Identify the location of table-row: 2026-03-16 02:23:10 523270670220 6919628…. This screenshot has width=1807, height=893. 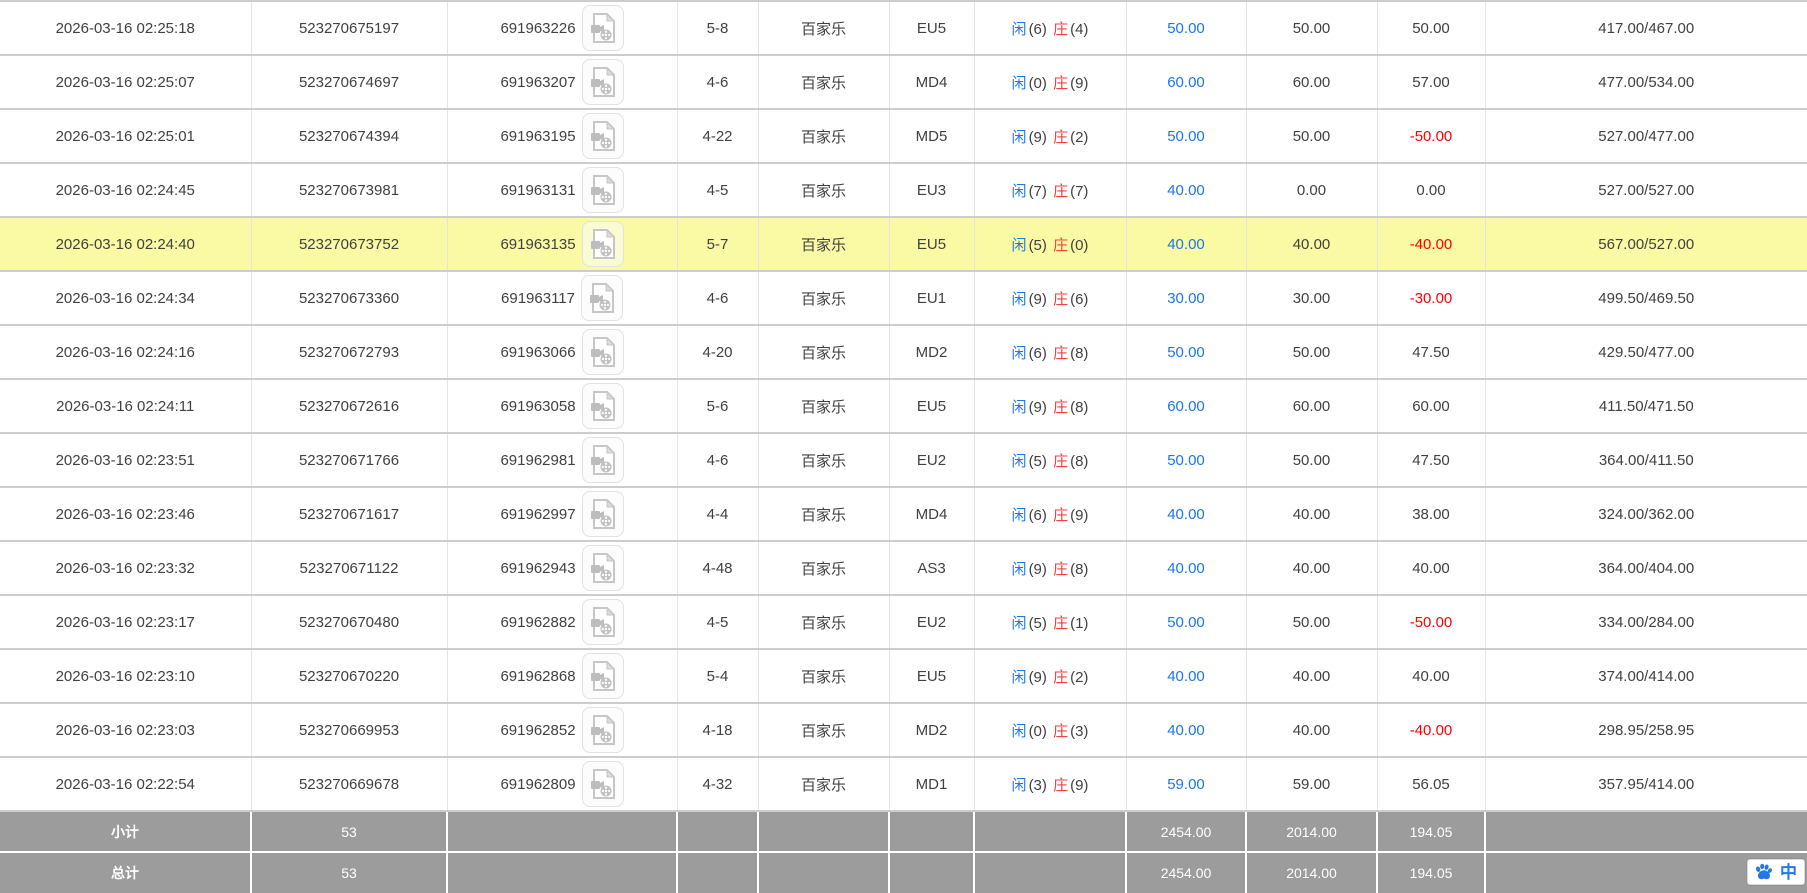
(903, 676).